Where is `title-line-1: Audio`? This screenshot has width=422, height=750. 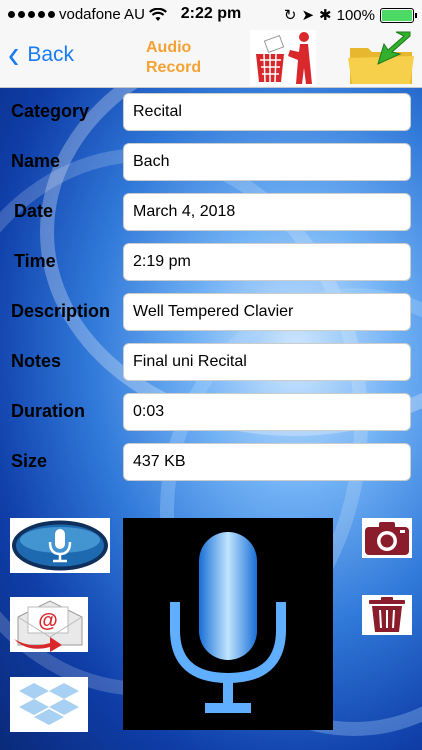 title-line-1: Audio is located at coordinates (169, 47).